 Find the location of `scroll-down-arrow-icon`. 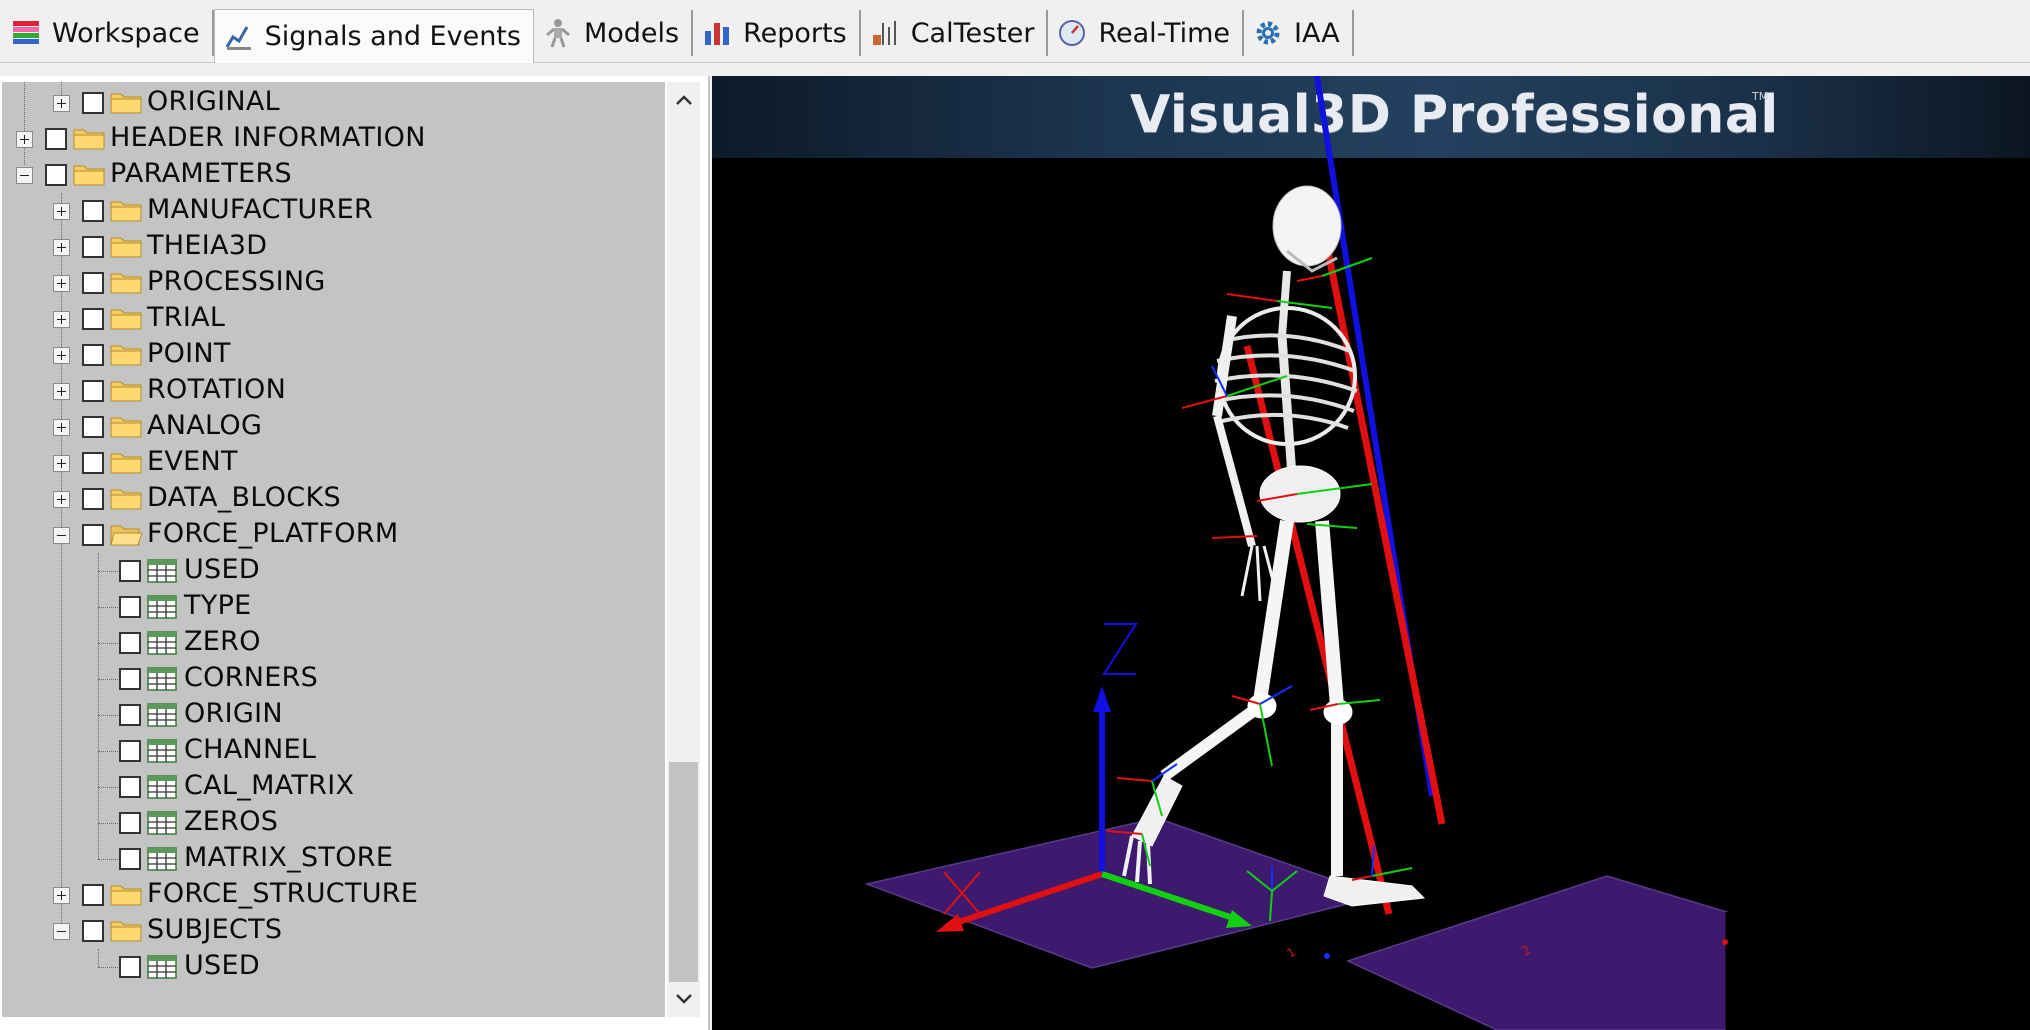

scroll-down-arrow-icon is located at coordinates (683, 999).